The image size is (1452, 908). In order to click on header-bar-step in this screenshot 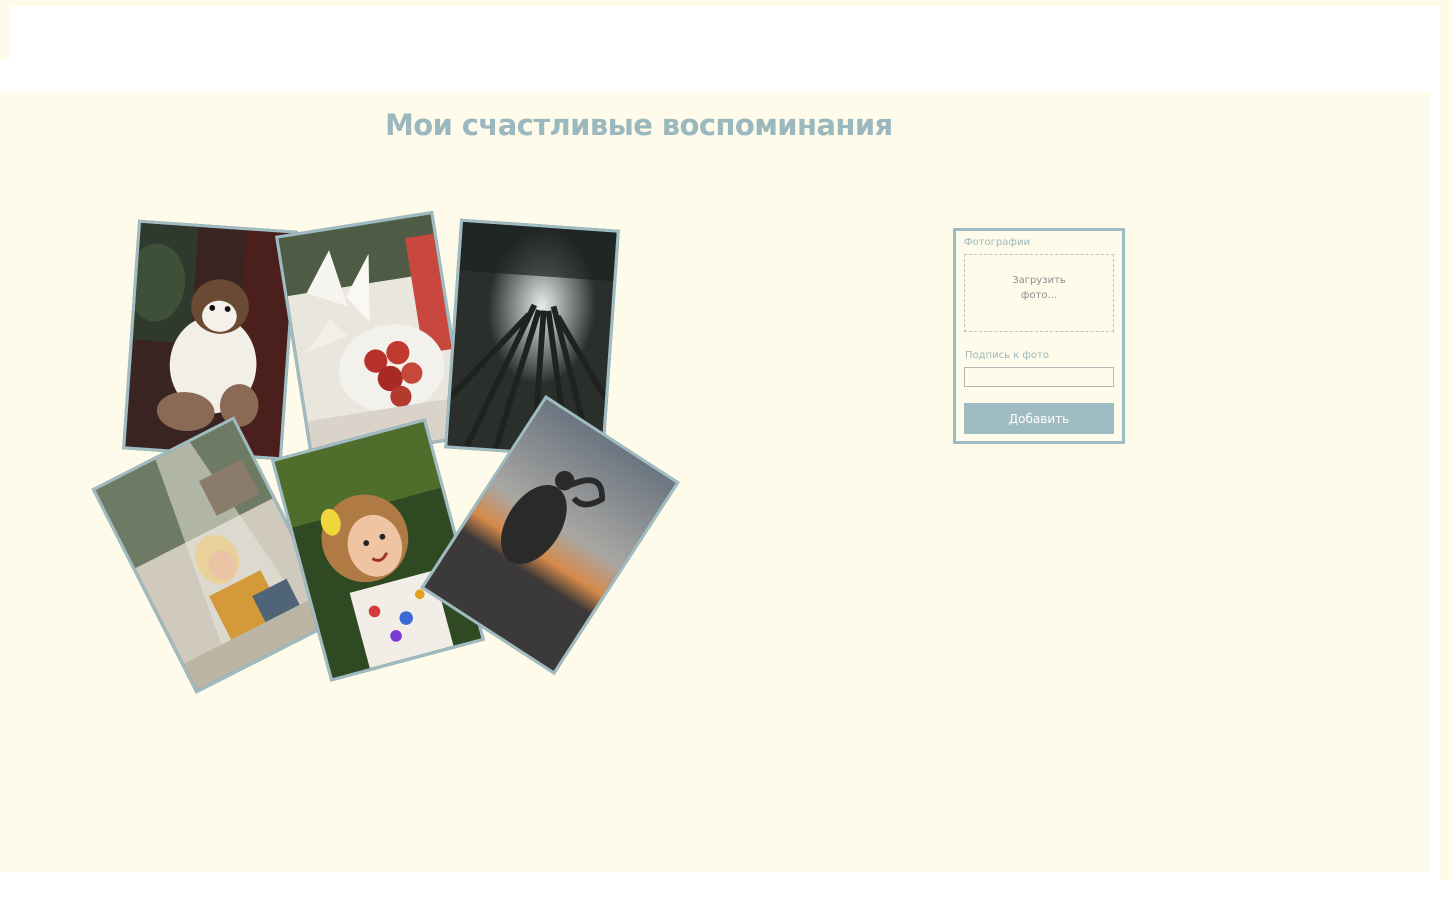, I will do `click(8, 76)`.